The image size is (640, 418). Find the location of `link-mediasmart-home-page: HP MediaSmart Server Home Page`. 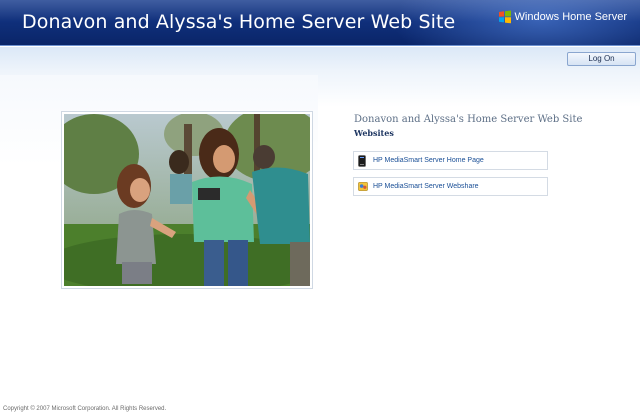

link-mediasmart-home-page: HP MediaSmart Server Home Page is located at coordinates (450, 160).